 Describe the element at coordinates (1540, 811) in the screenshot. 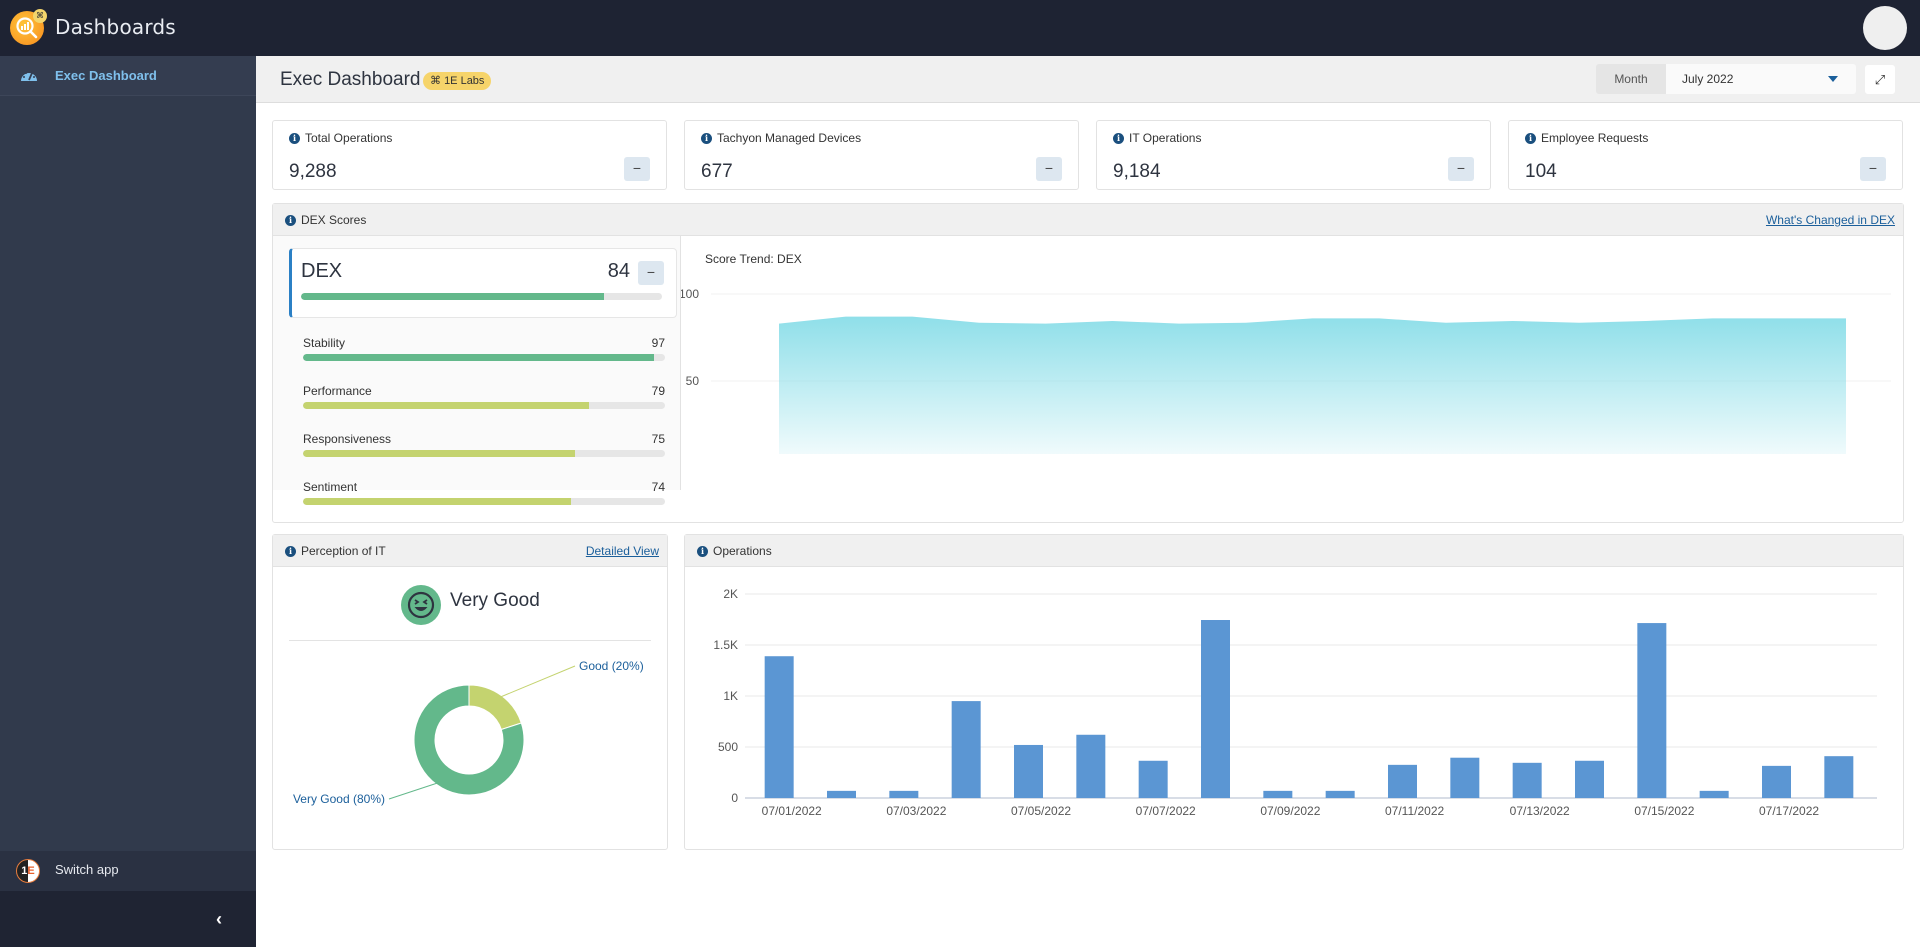

I see `x-tick-label: 07/13/2022` at that location.